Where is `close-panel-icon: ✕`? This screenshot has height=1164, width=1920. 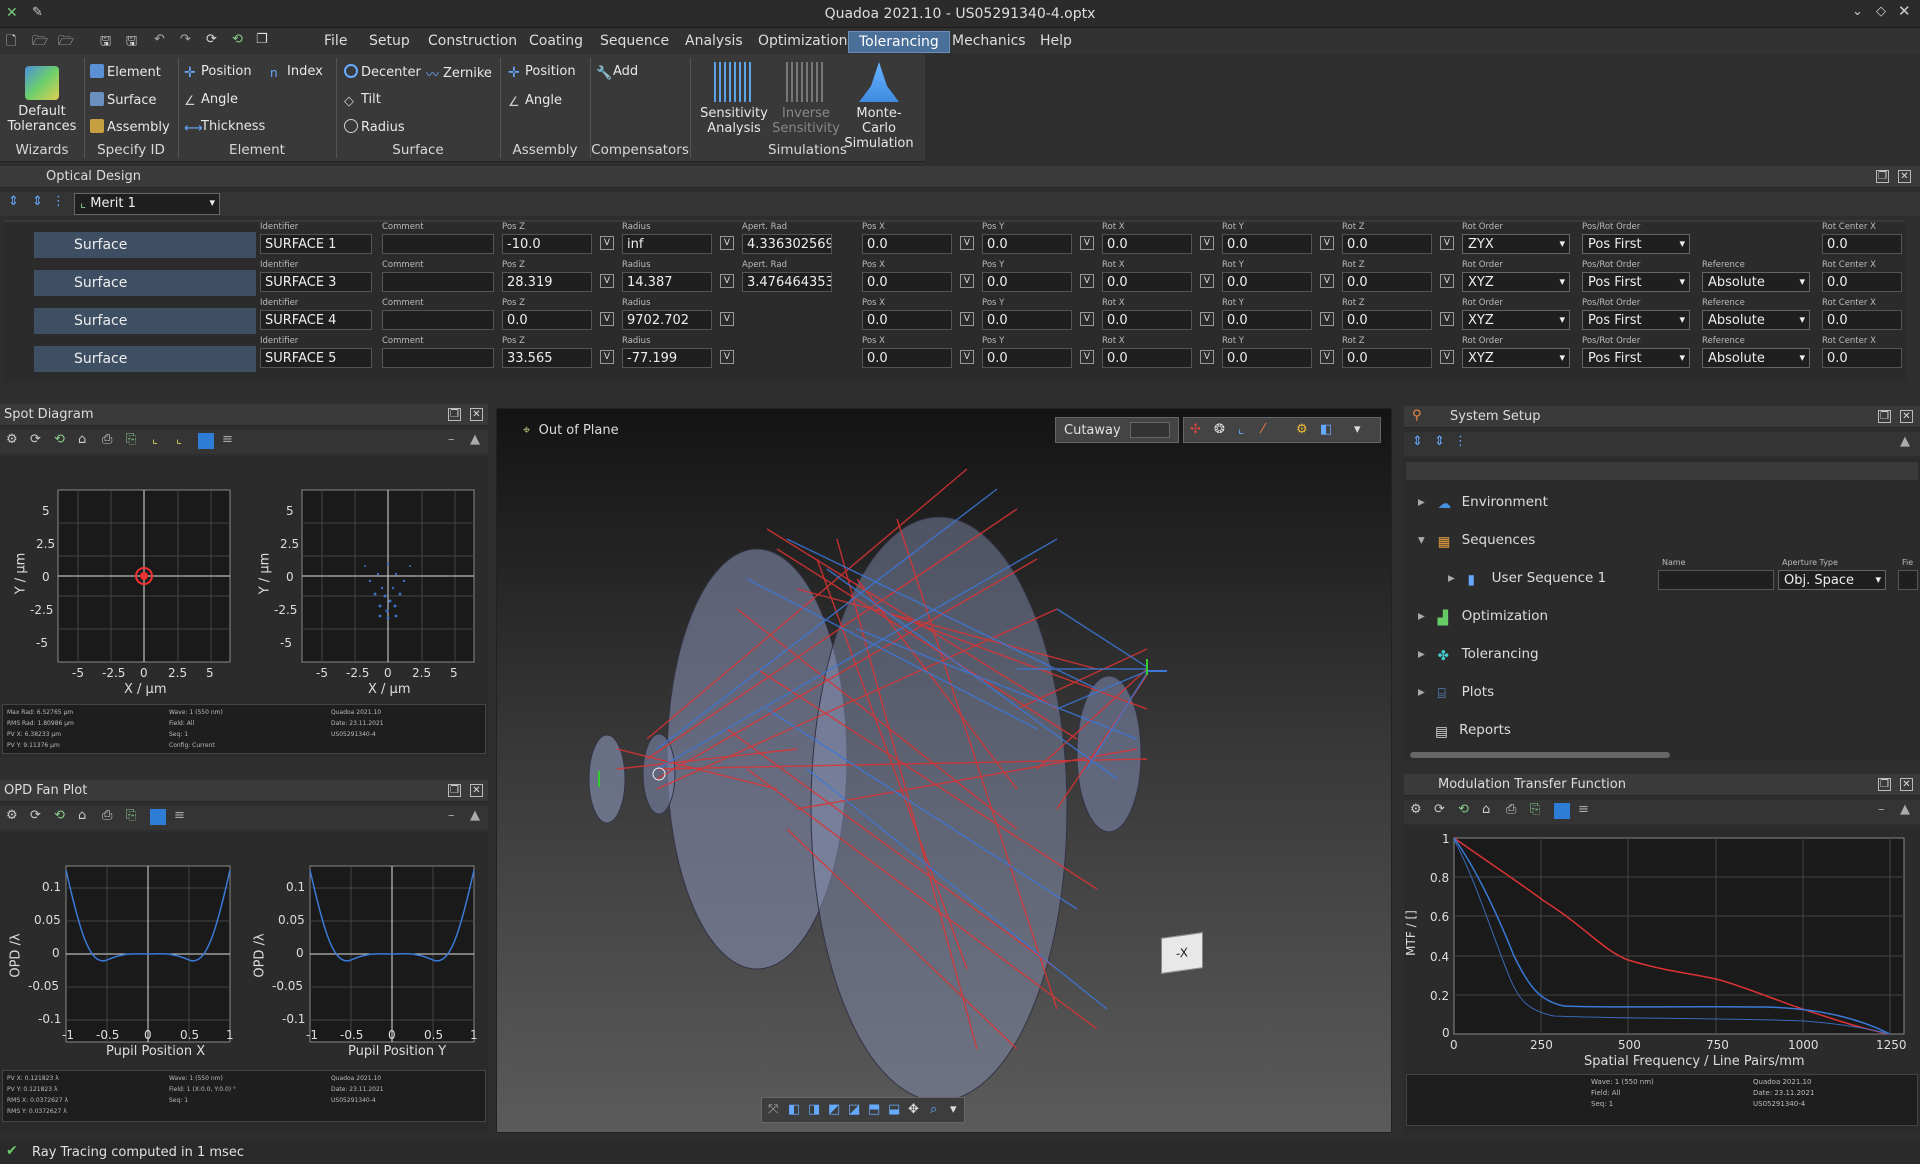 close-panel-icon: ✕ is located at coordinates (1904, 176).